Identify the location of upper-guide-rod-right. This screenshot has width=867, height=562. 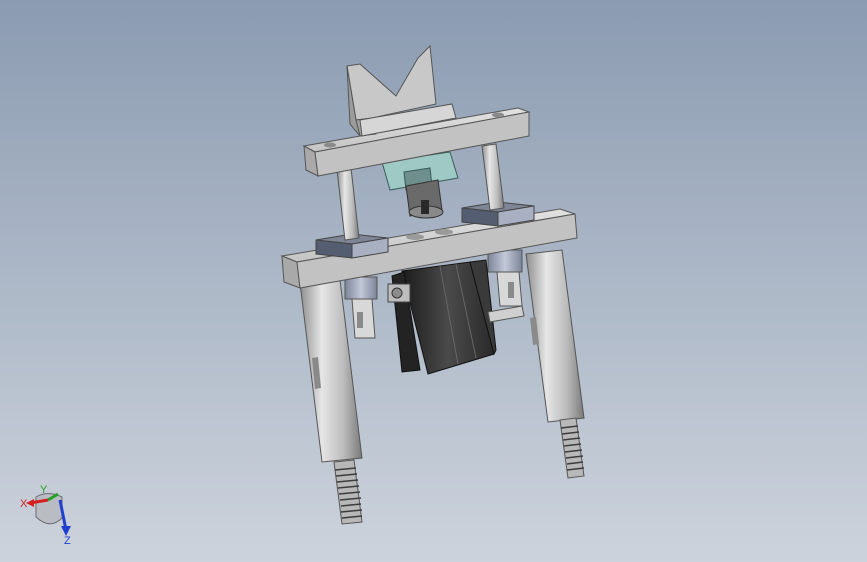
(493, 177).